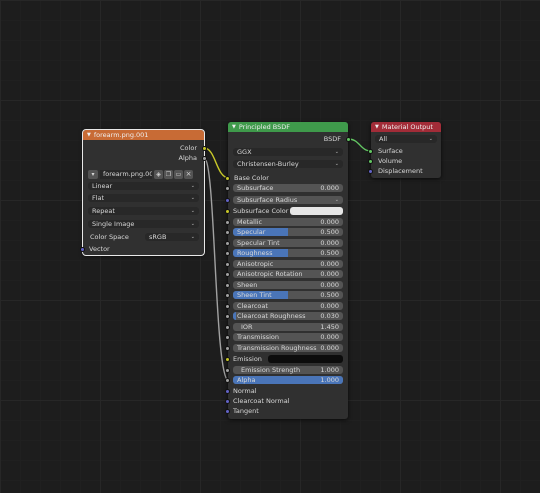 The width and height of the screenshot is (540, 493). What do you see at coordinates (271, 370) in the screenshot?
I see `emission-strength-label: Emission Strength` at bounding box center [271, 370].